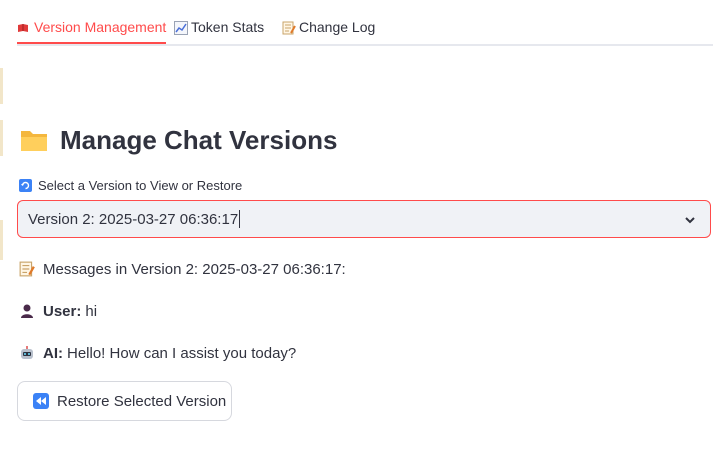  Describe the element at coordinates (27, 353) in the screenshot. I see `robot-icon` at that location.